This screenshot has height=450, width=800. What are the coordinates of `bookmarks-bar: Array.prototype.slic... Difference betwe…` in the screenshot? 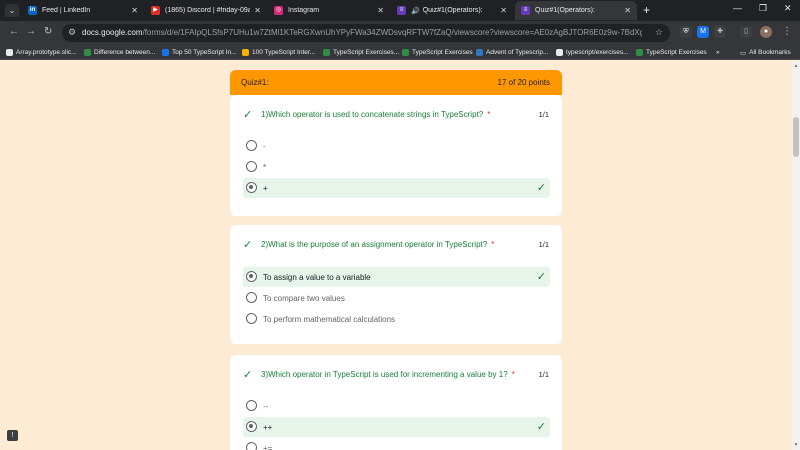 It's located at (400, 52).